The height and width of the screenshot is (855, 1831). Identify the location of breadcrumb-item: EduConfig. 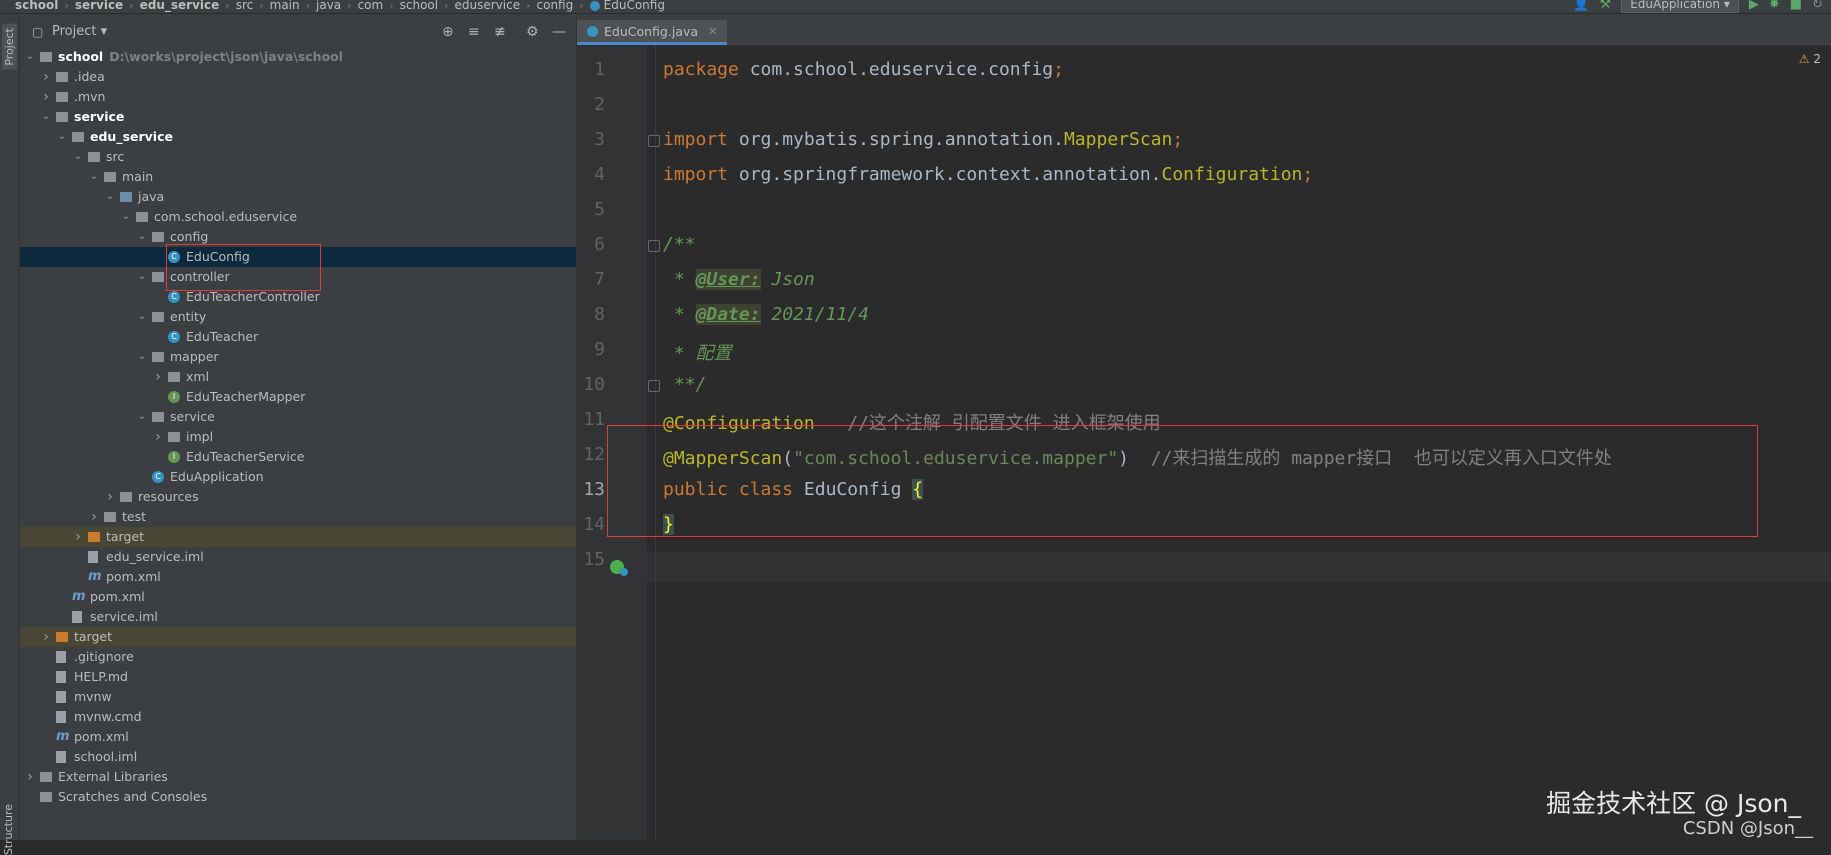
(627, 6).